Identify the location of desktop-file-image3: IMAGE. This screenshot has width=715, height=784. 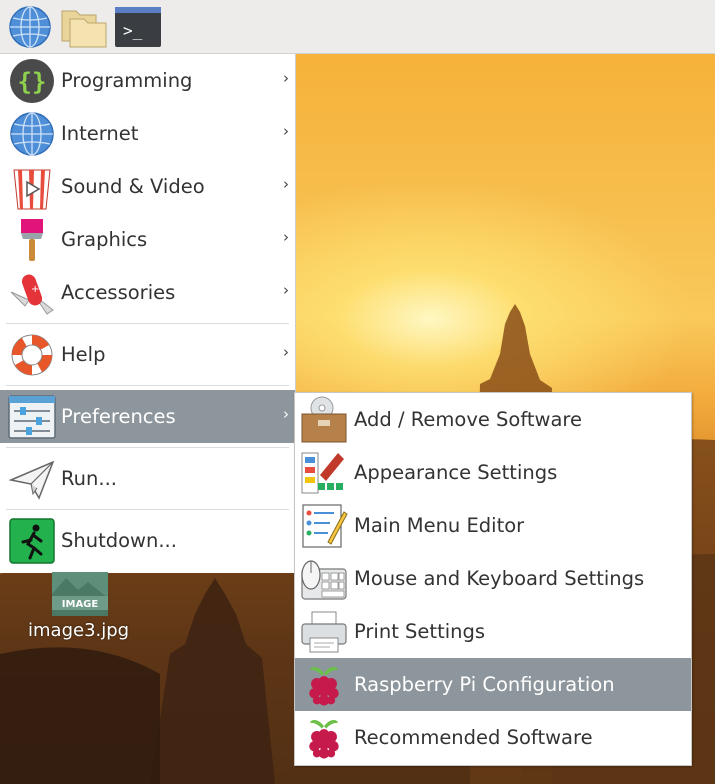
(83, 596).